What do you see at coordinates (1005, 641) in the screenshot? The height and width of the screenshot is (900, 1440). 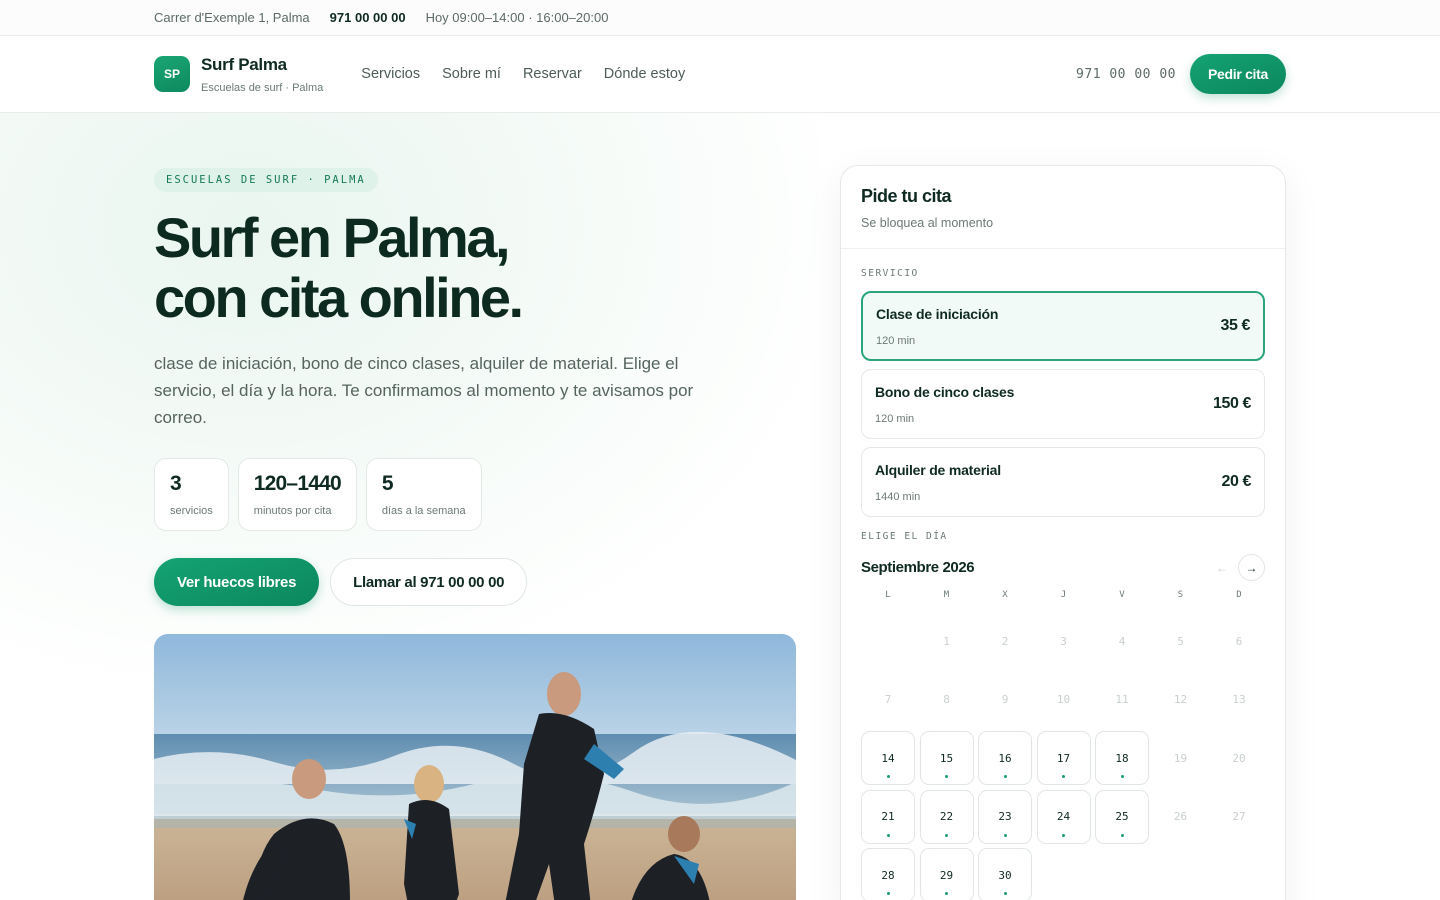 I see `calendar-day-disabled: 2` at bounding box center [1005, 641].